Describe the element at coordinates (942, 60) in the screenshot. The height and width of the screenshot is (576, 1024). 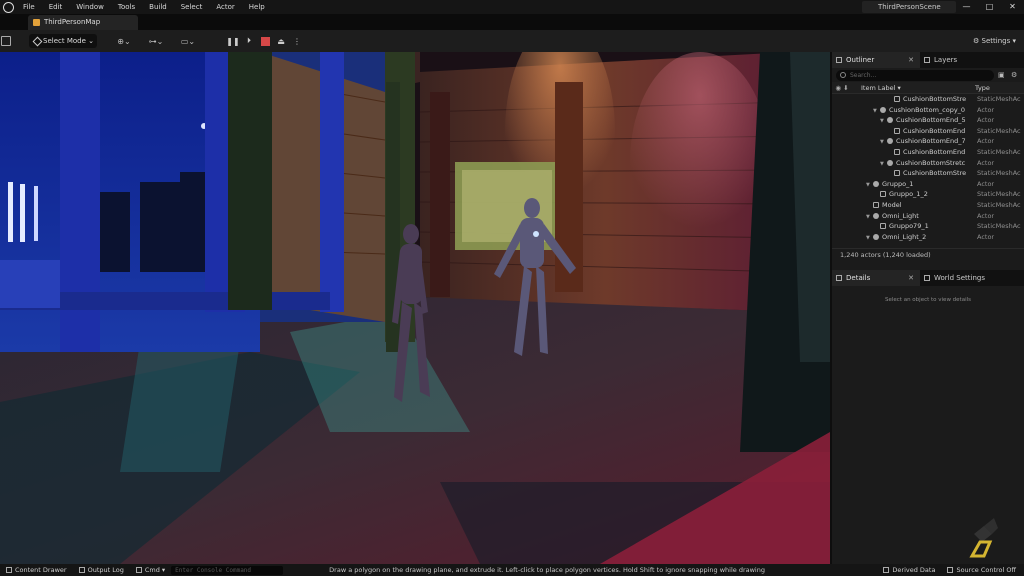
I see `tab-layers: Layers` at that location.